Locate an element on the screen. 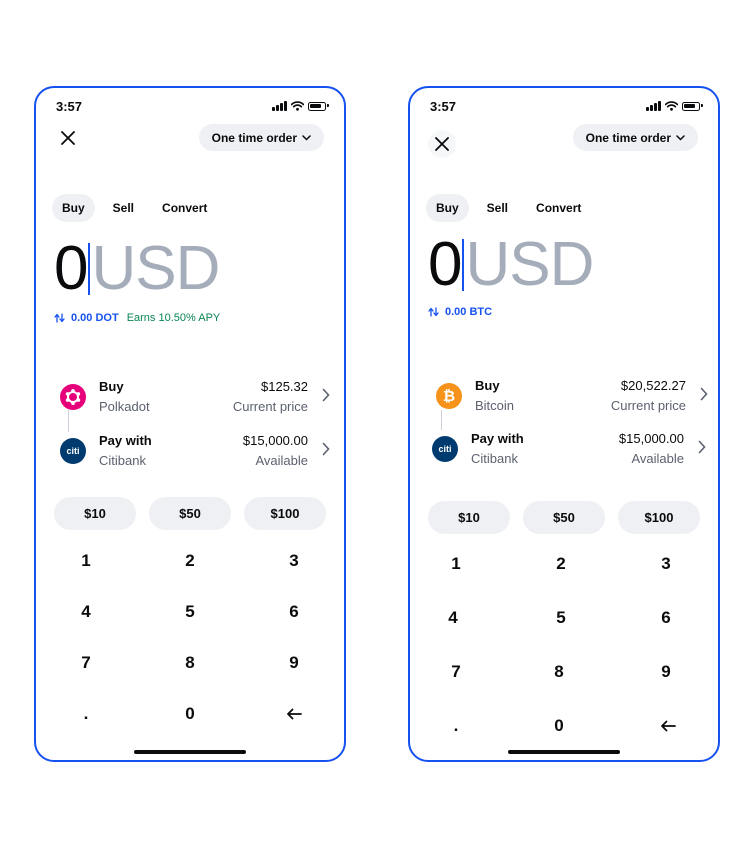 The height and width of the screenshot is (846, 752). conversion-row: 0.00 BTC is located at coordinates (460, 312).